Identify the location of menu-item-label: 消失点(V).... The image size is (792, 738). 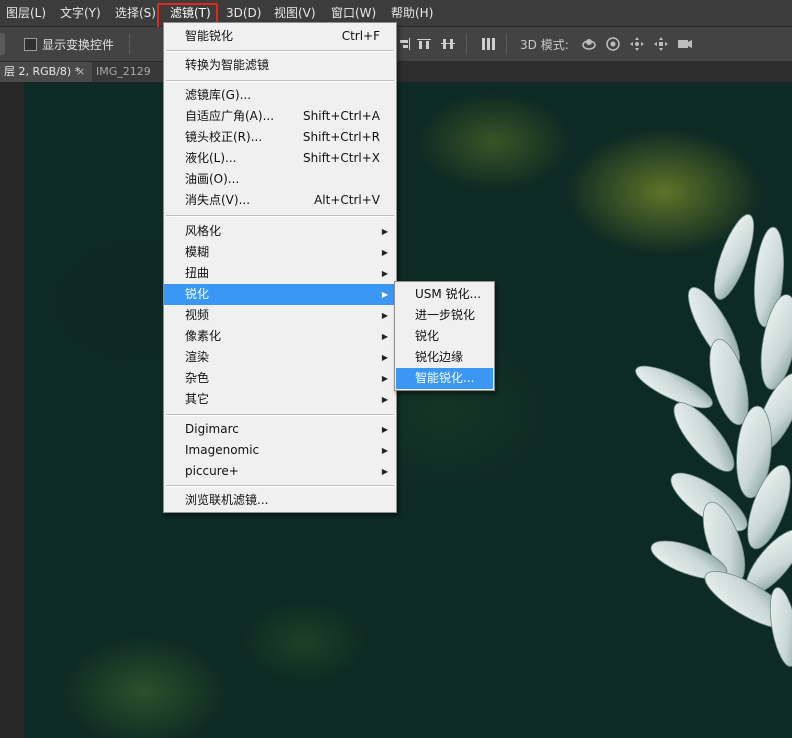
(218, 200).